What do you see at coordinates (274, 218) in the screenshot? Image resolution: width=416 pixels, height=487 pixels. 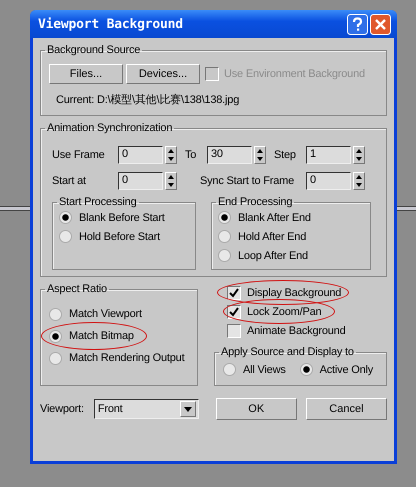 I see `radio-label: Blank After End` at bounding box center [274, 218].